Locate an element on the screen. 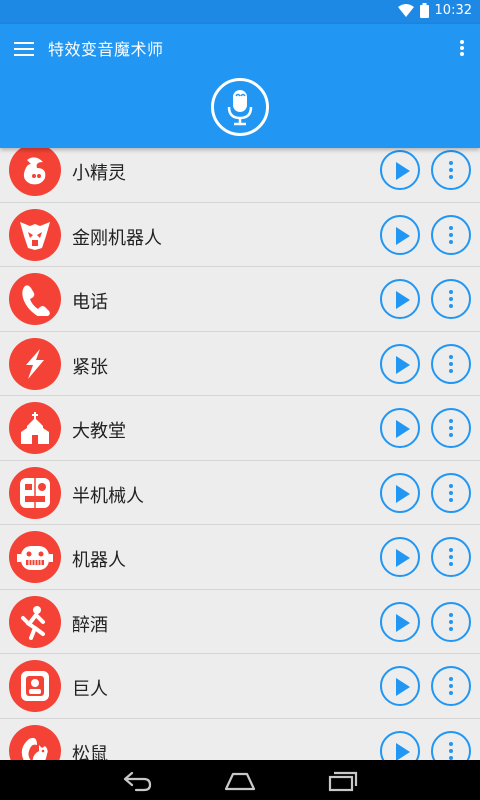 The image size is (480, 800). list-item: 小精灵 is located at coordinates (240, 175).